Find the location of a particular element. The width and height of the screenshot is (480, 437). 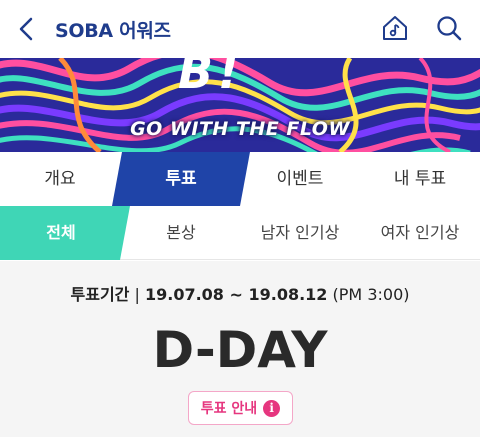

tab-vote: 투표 is located at coordinates (181, 179).